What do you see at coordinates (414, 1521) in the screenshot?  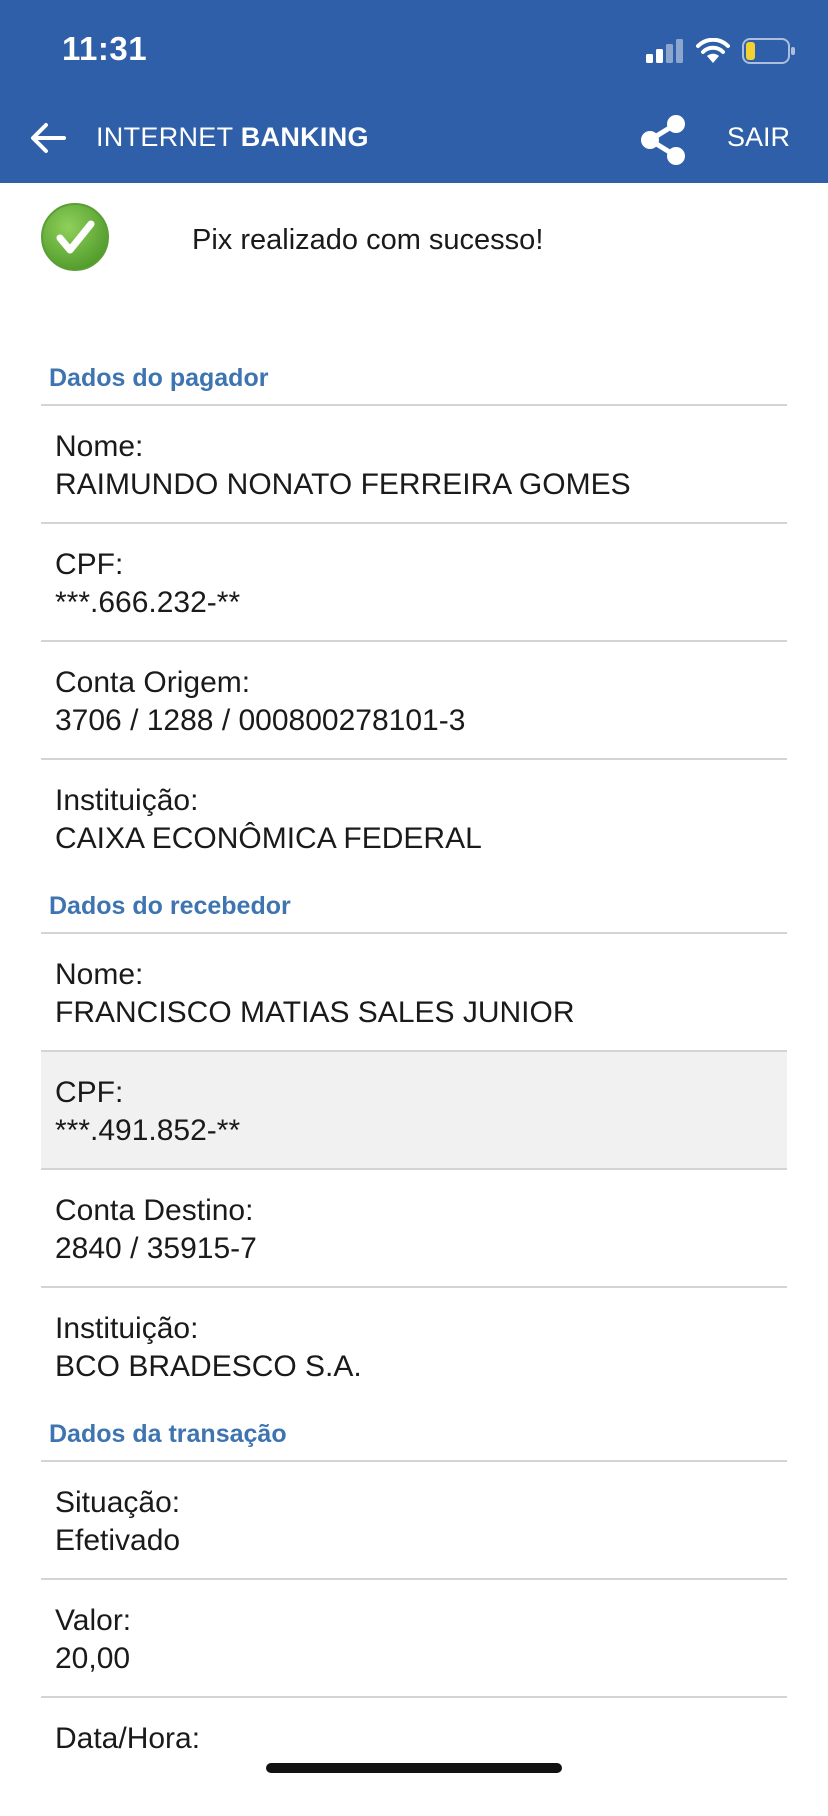 I see `transaction-status-field: Situação: Efetivado` at bounding box center [414, 1521].